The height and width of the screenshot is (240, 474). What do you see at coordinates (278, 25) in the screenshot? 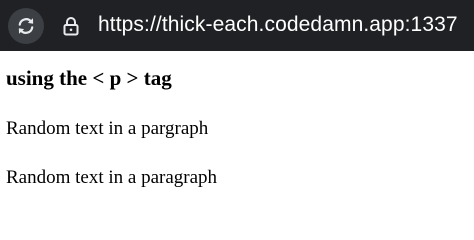
I see `url-text: https://thick-each.codedamn.app:1337` at bounding box center [278, 25].